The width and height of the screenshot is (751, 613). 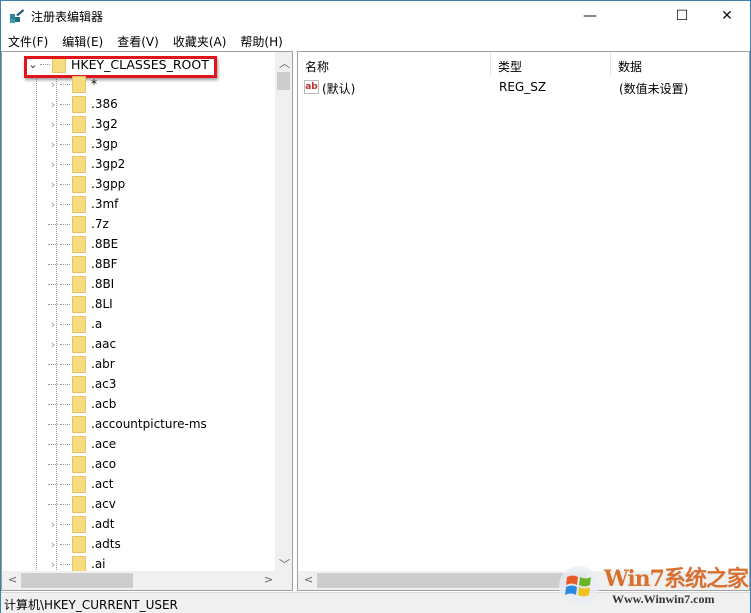 What do you see at coordinates (590, 16) in the screenshot?
I see `minimize-button: —` at bounding box center [590, 16].